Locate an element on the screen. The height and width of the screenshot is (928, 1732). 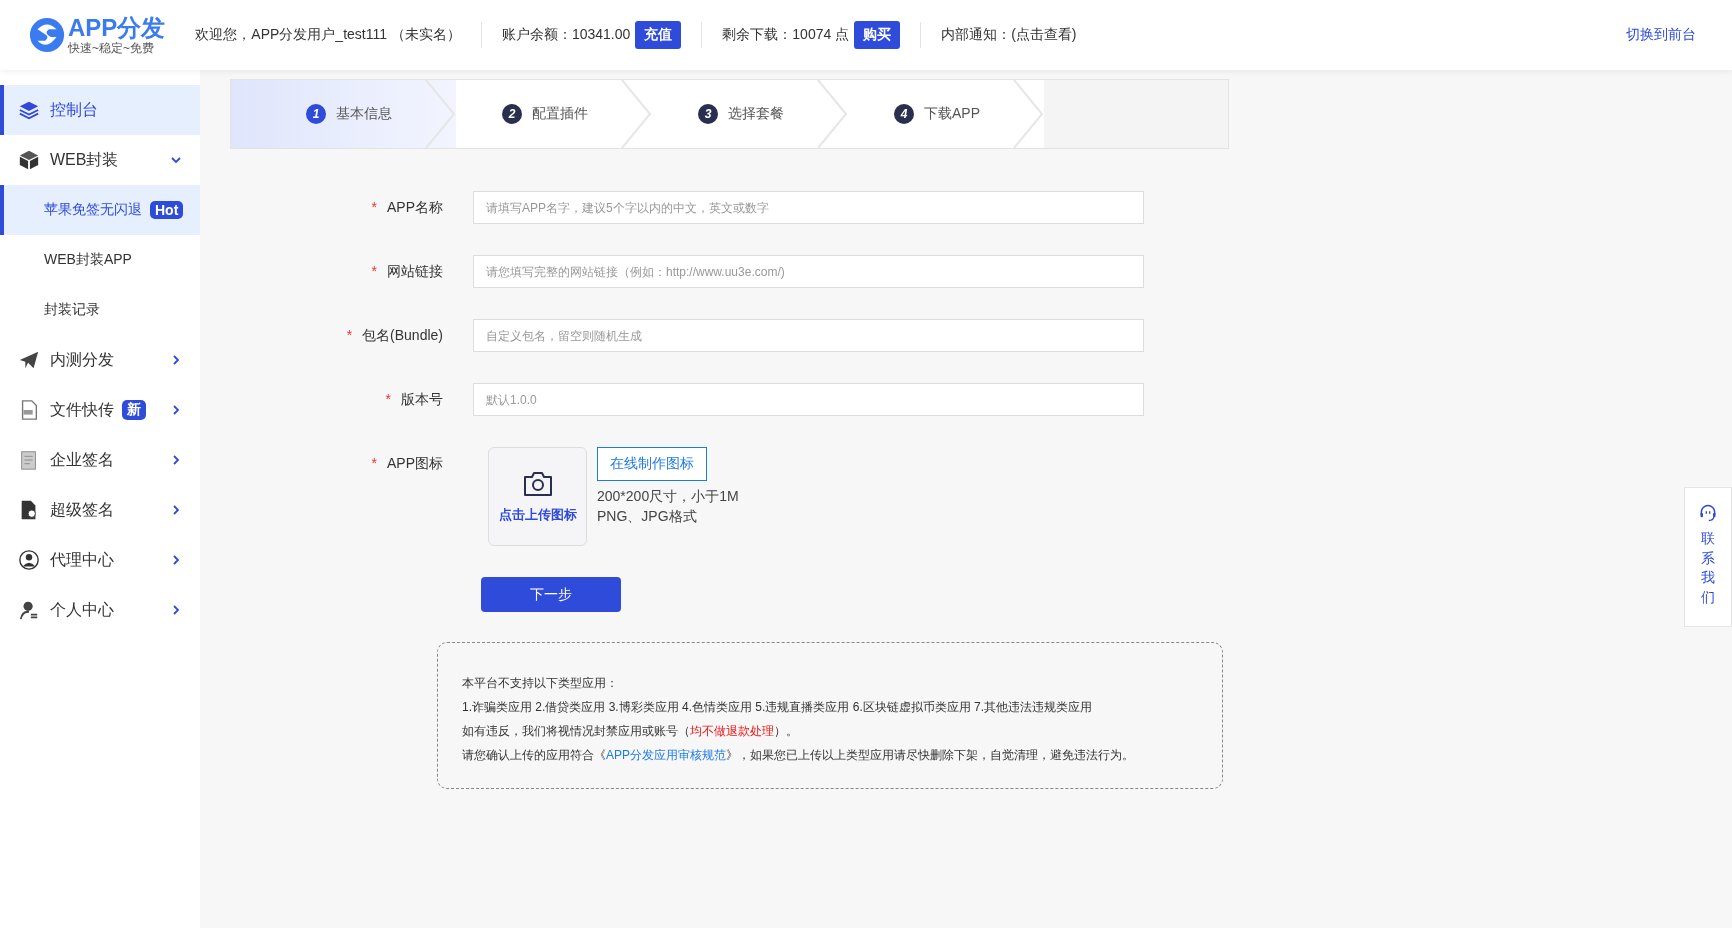
welcome-text: 欢迎您，APP分发用户_test111 （未实名） is located at coordinates (328, 35).